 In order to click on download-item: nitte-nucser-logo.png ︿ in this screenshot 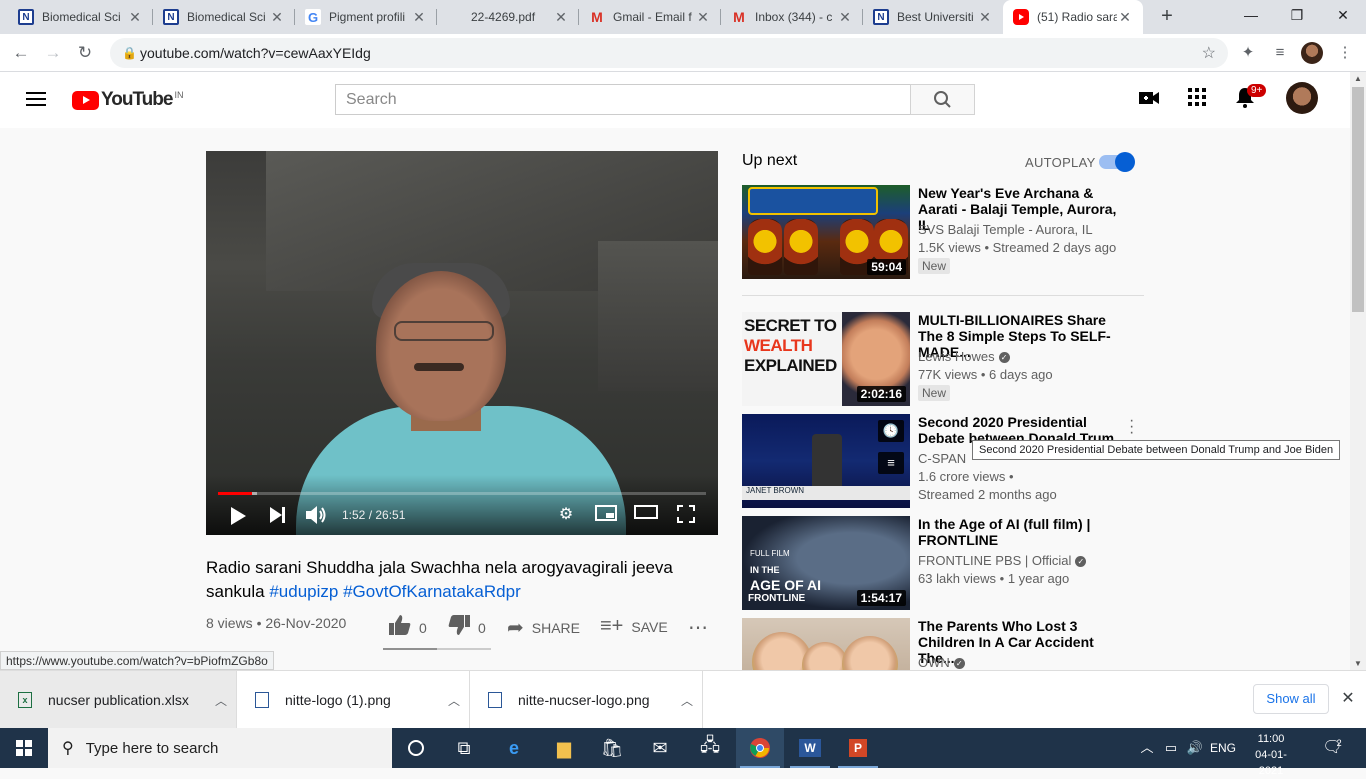, I will do `click(586, 700)`.